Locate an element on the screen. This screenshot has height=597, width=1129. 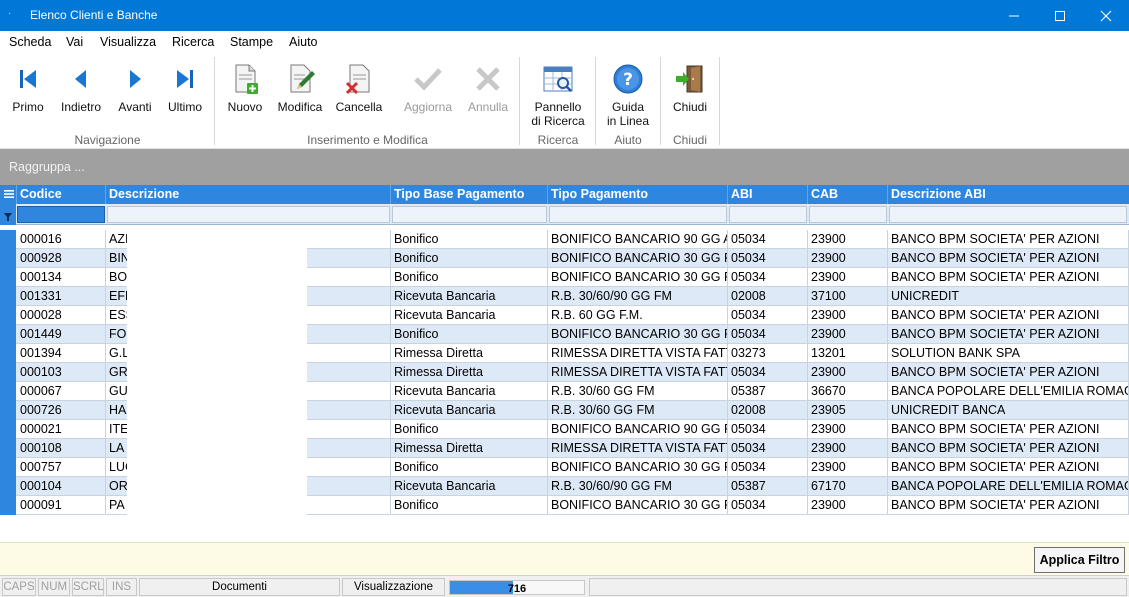
minimize-button is located at coordinates (1014, 15).